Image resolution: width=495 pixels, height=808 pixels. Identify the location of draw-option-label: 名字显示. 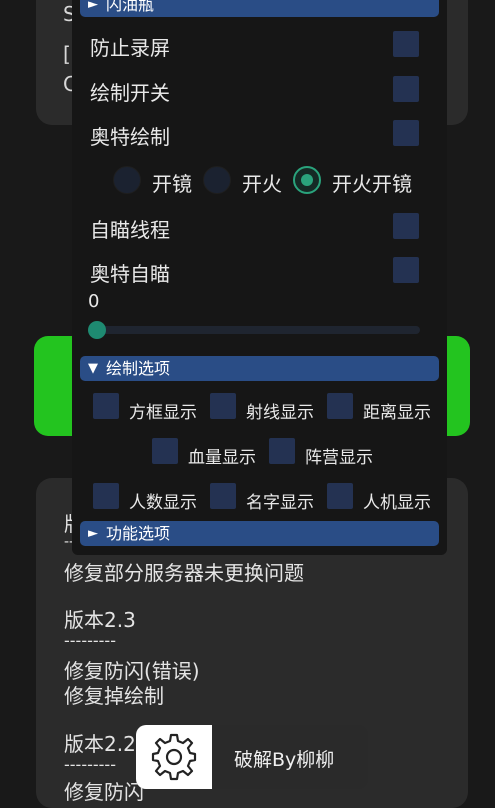
(280, 503).